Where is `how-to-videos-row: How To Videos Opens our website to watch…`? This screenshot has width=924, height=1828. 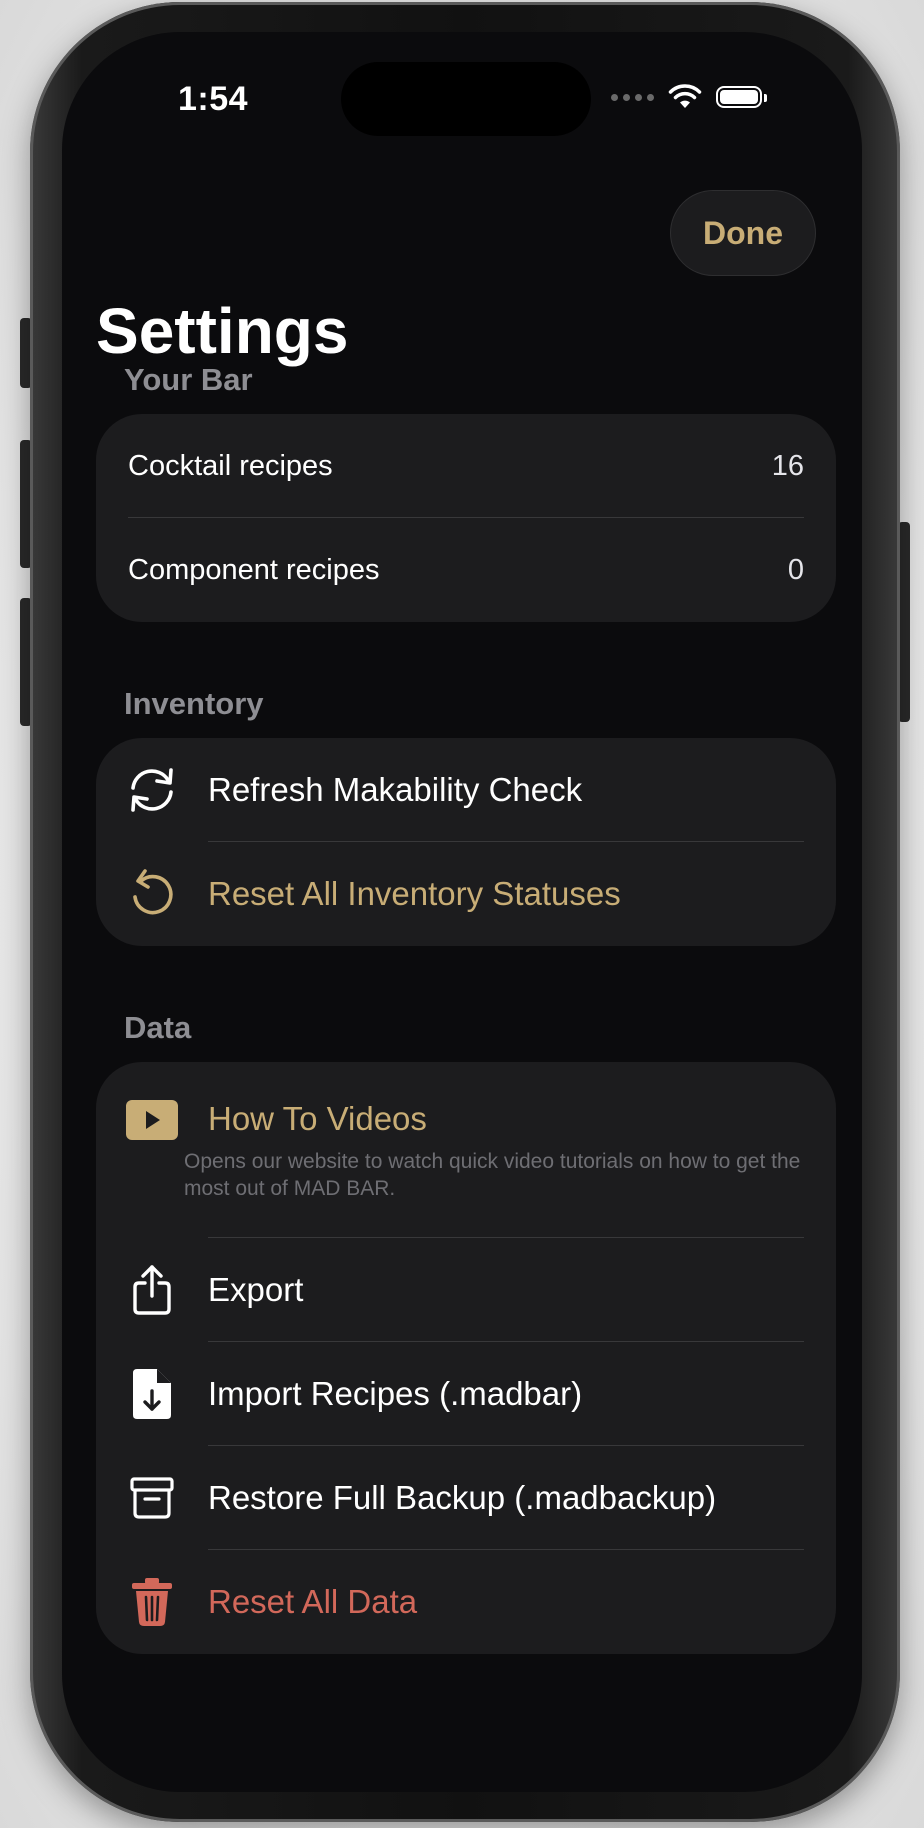
how-to-videos-row: How To Videos Opens our website to watch… is located at coordinates (466, 1150).